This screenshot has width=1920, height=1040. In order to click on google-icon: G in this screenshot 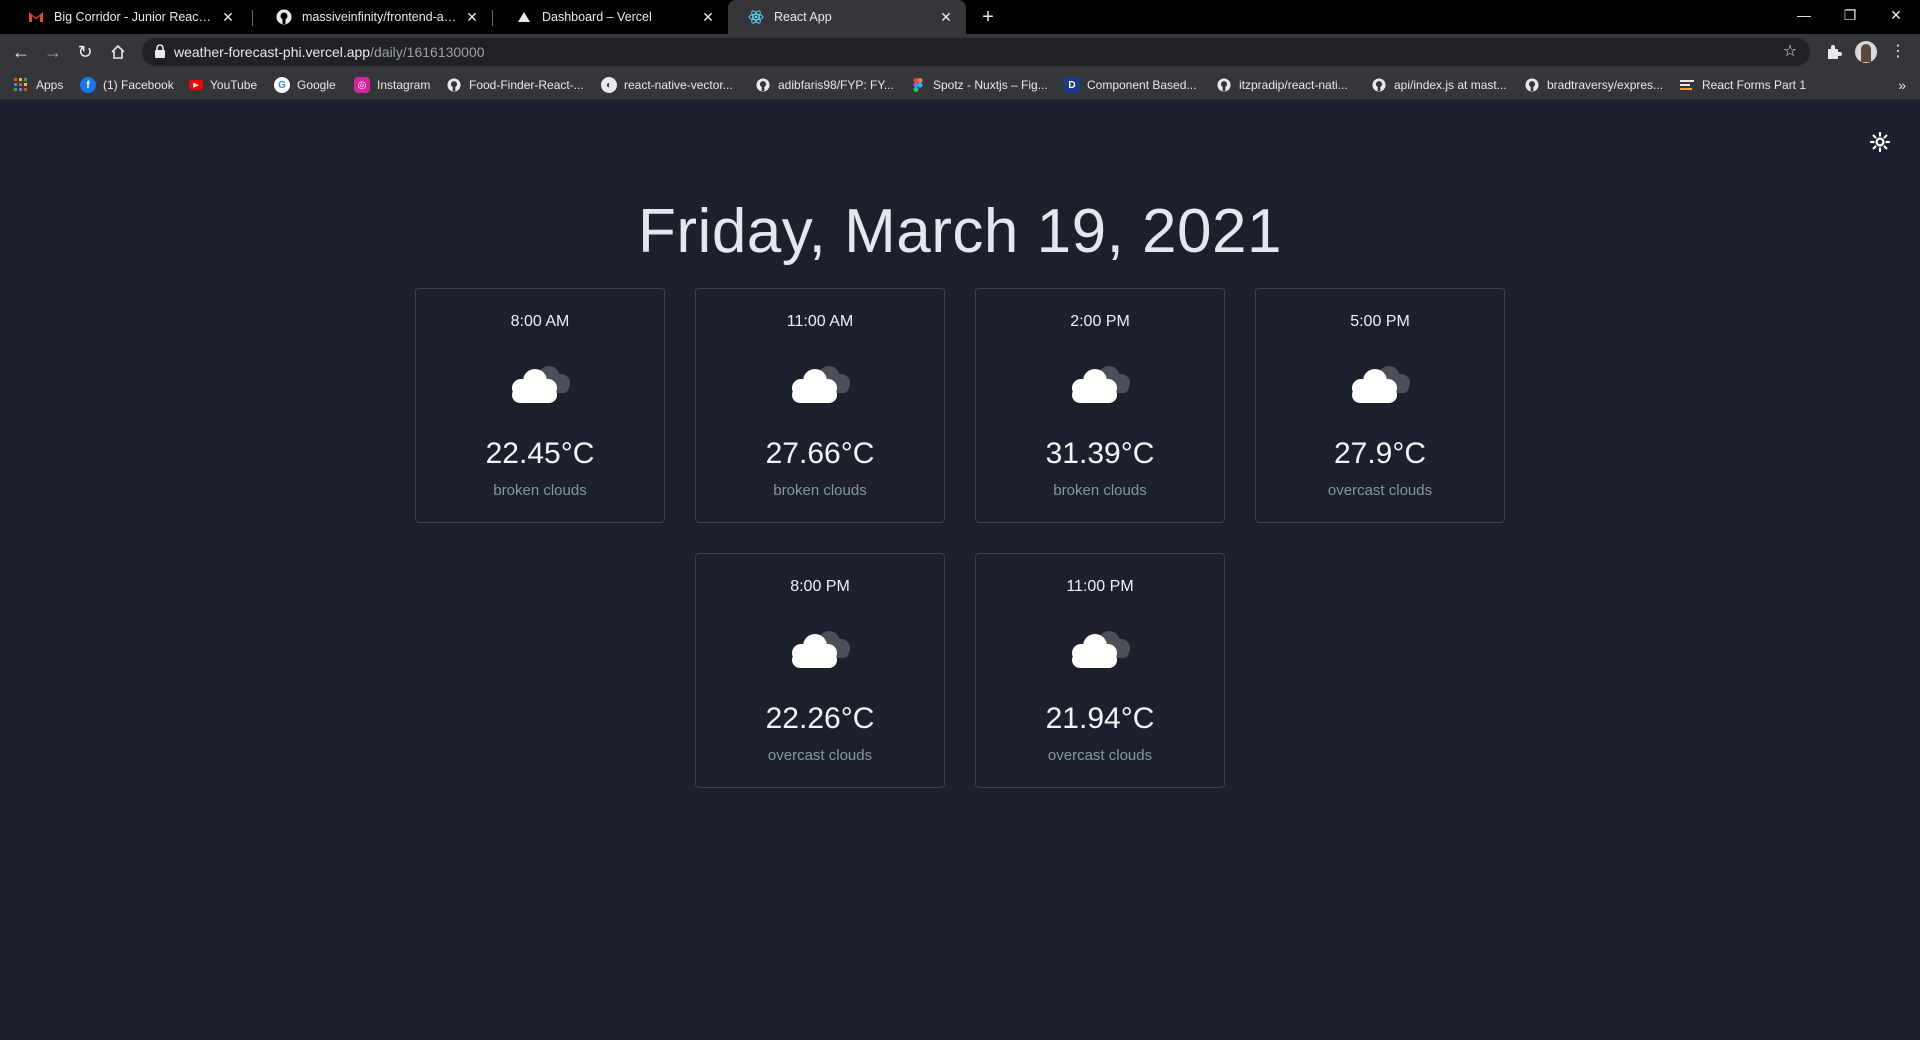, I will do `click(282, 85)`.